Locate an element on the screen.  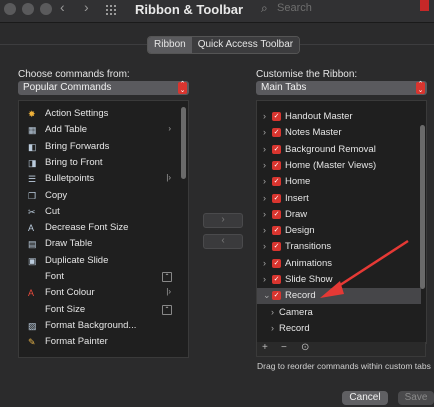
annotation-arrow is located at coordinates (364, 268).